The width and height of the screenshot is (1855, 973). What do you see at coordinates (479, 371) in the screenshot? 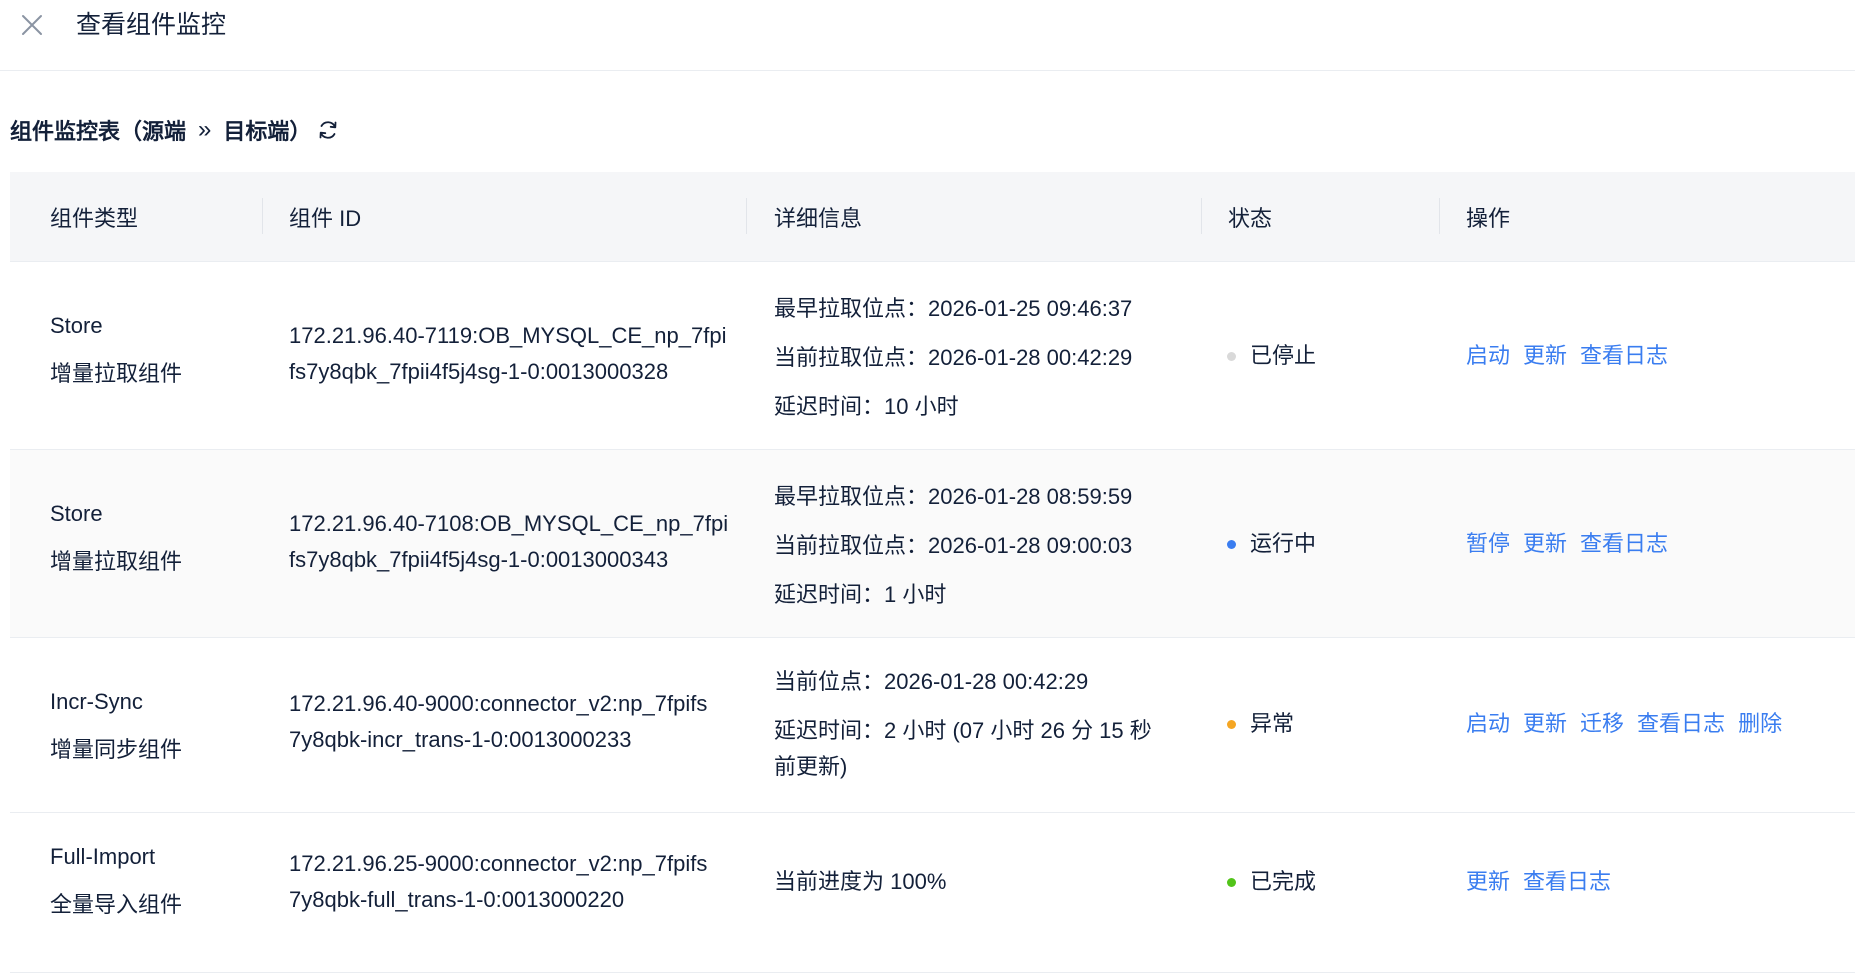
I see `component-id-line: fs7y8qbk_7fpii4f5j4sg-1-0:0013000328` at bounding box center [479, 371].